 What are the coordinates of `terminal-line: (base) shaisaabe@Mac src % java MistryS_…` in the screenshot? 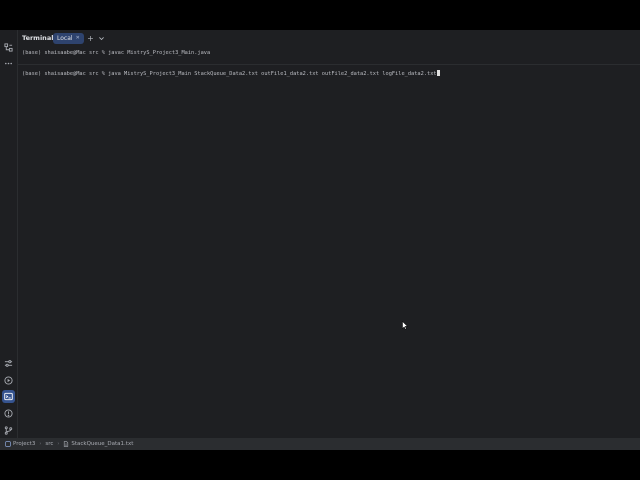 It's located at (231, 74).